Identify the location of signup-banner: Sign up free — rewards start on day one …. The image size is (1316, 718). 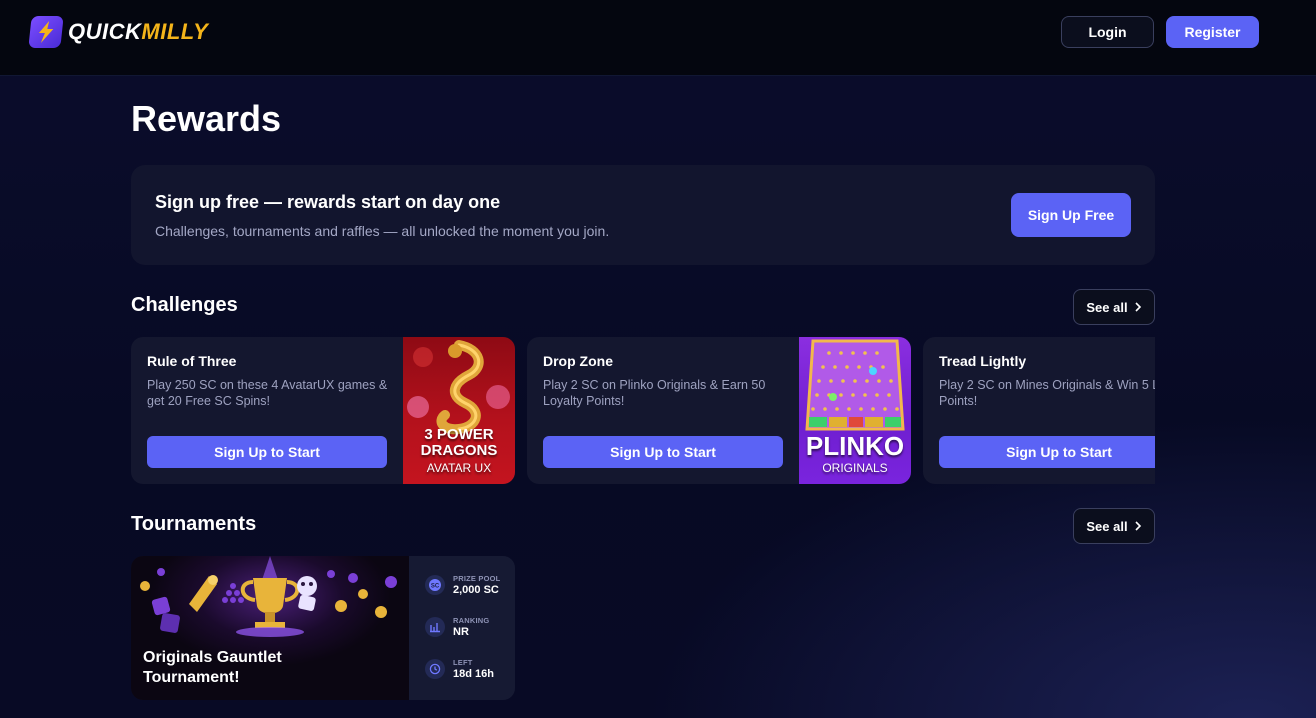
(643, 215).